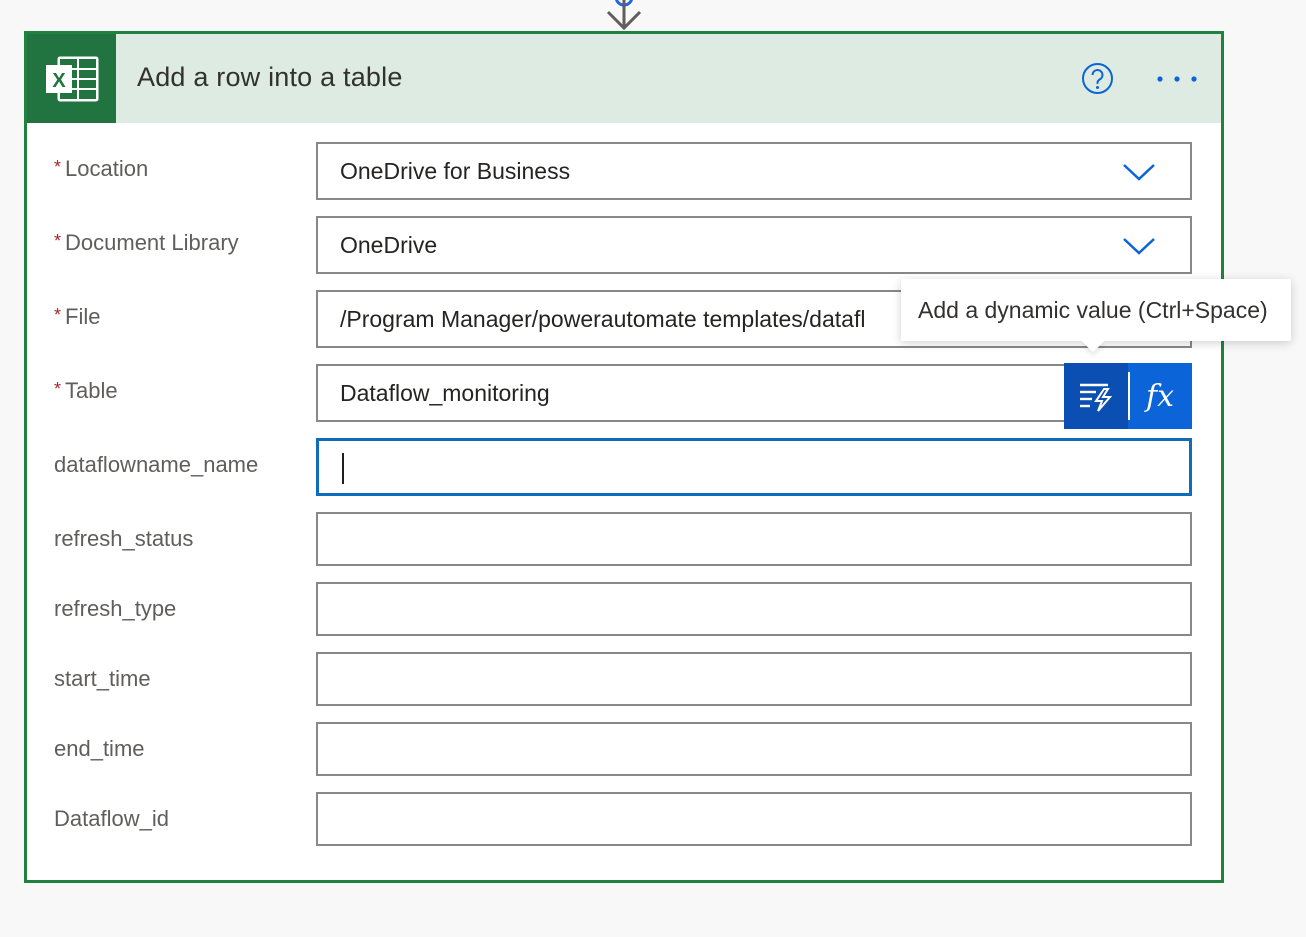 The height and width of the screenshot is (937, 1306). I want to click on dynamic-content-button, so click(1096, 396).